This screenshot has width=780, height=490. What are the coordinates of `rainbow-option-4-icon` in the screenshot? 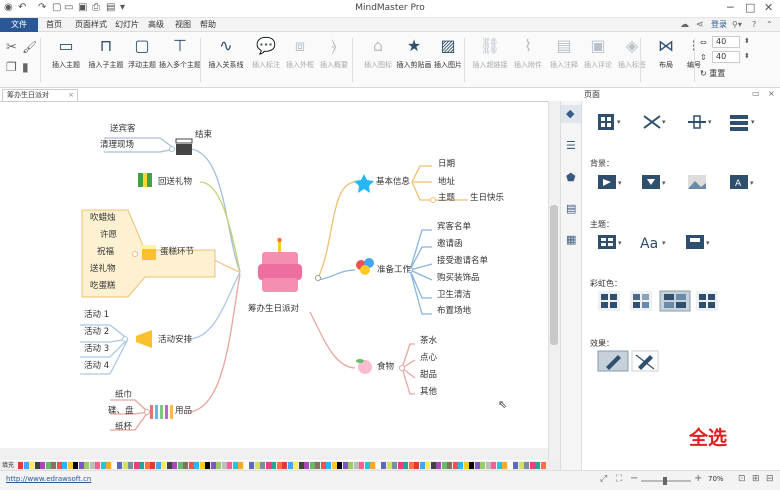 It's located at (707, 301).